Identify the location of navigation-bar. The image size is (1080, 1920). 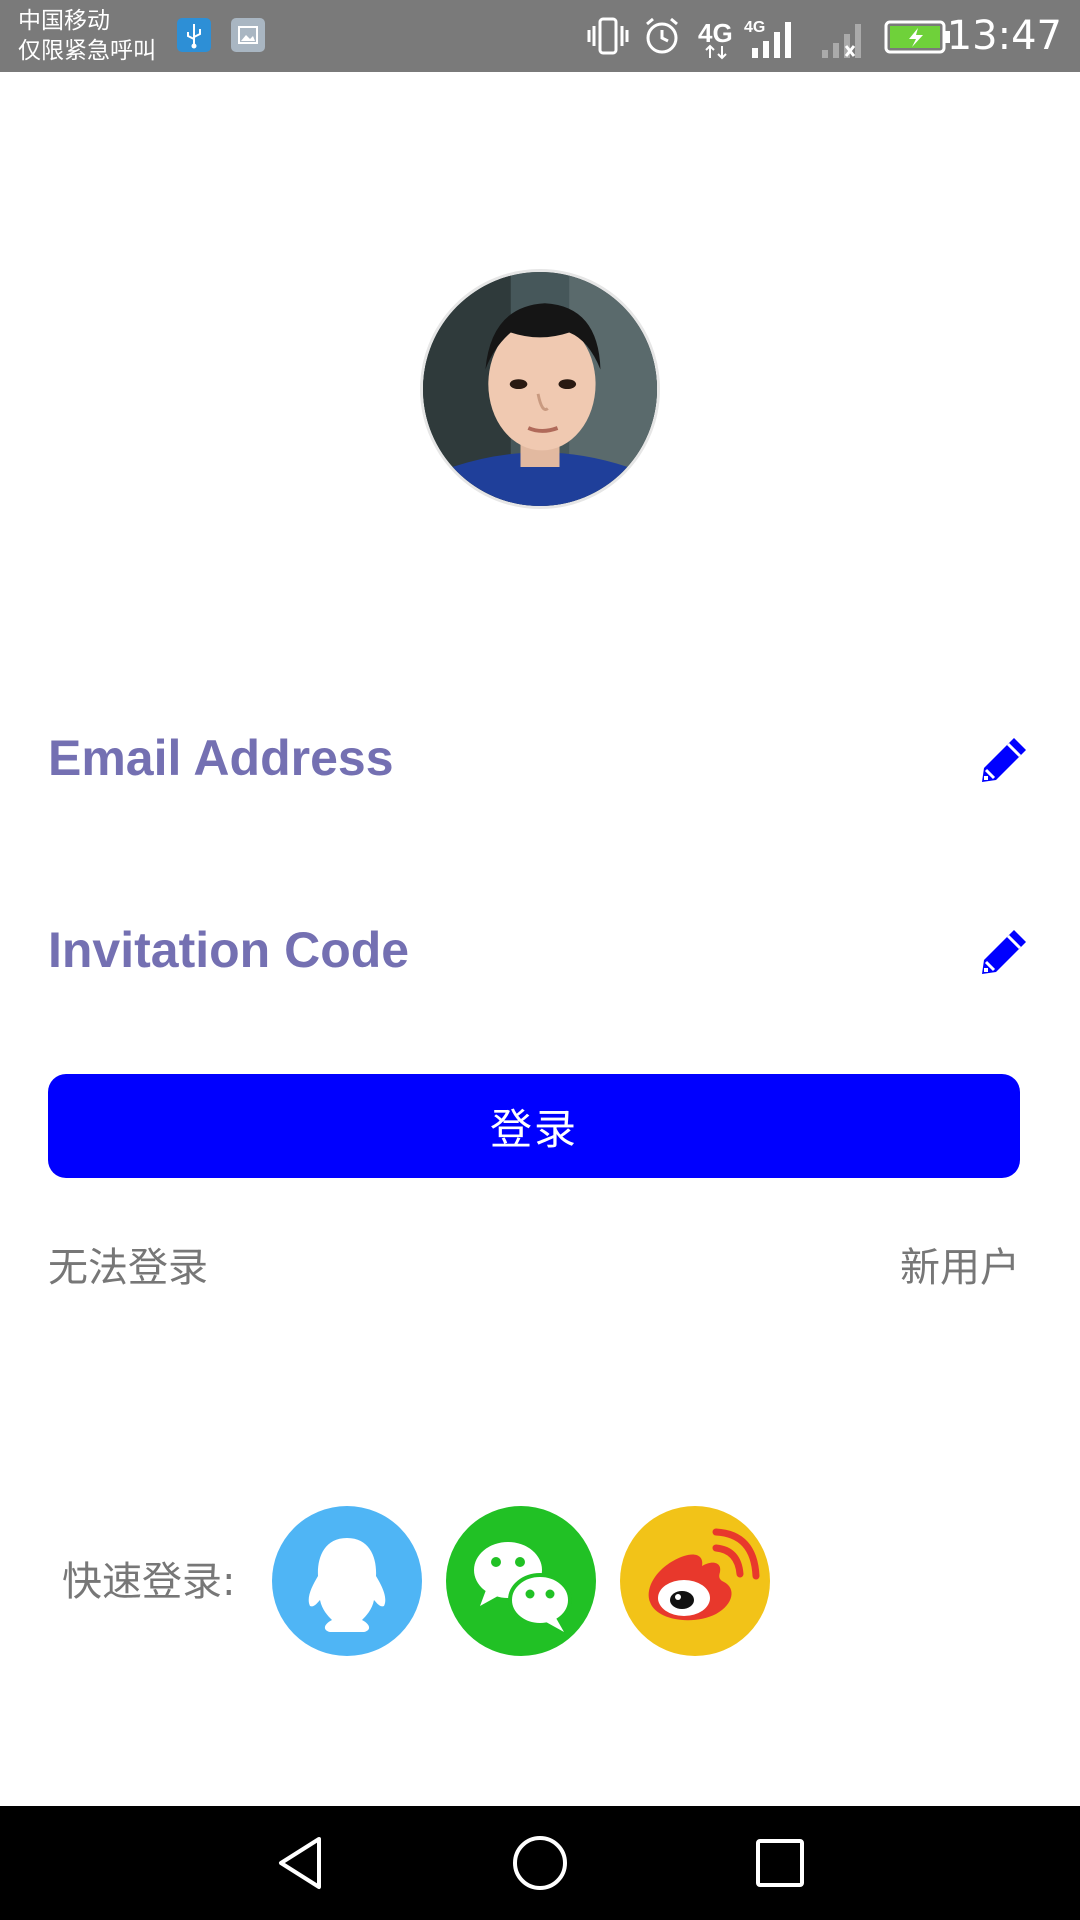
(540, 1863).